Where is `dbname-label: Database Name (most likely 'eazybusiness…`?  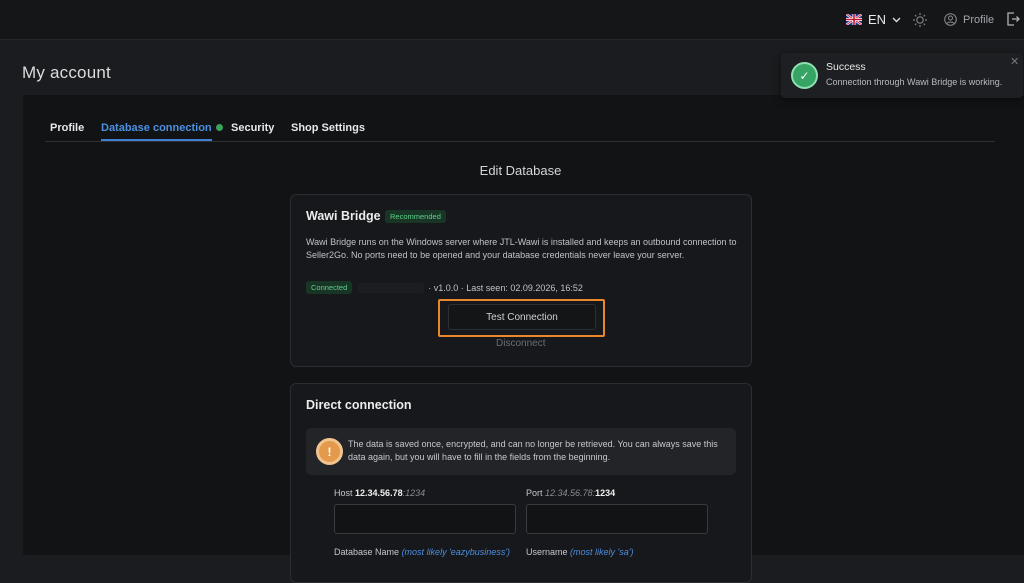
dbname-label: Database Name (most likely 'eazybusiness… is located at coordinates (422, 552).